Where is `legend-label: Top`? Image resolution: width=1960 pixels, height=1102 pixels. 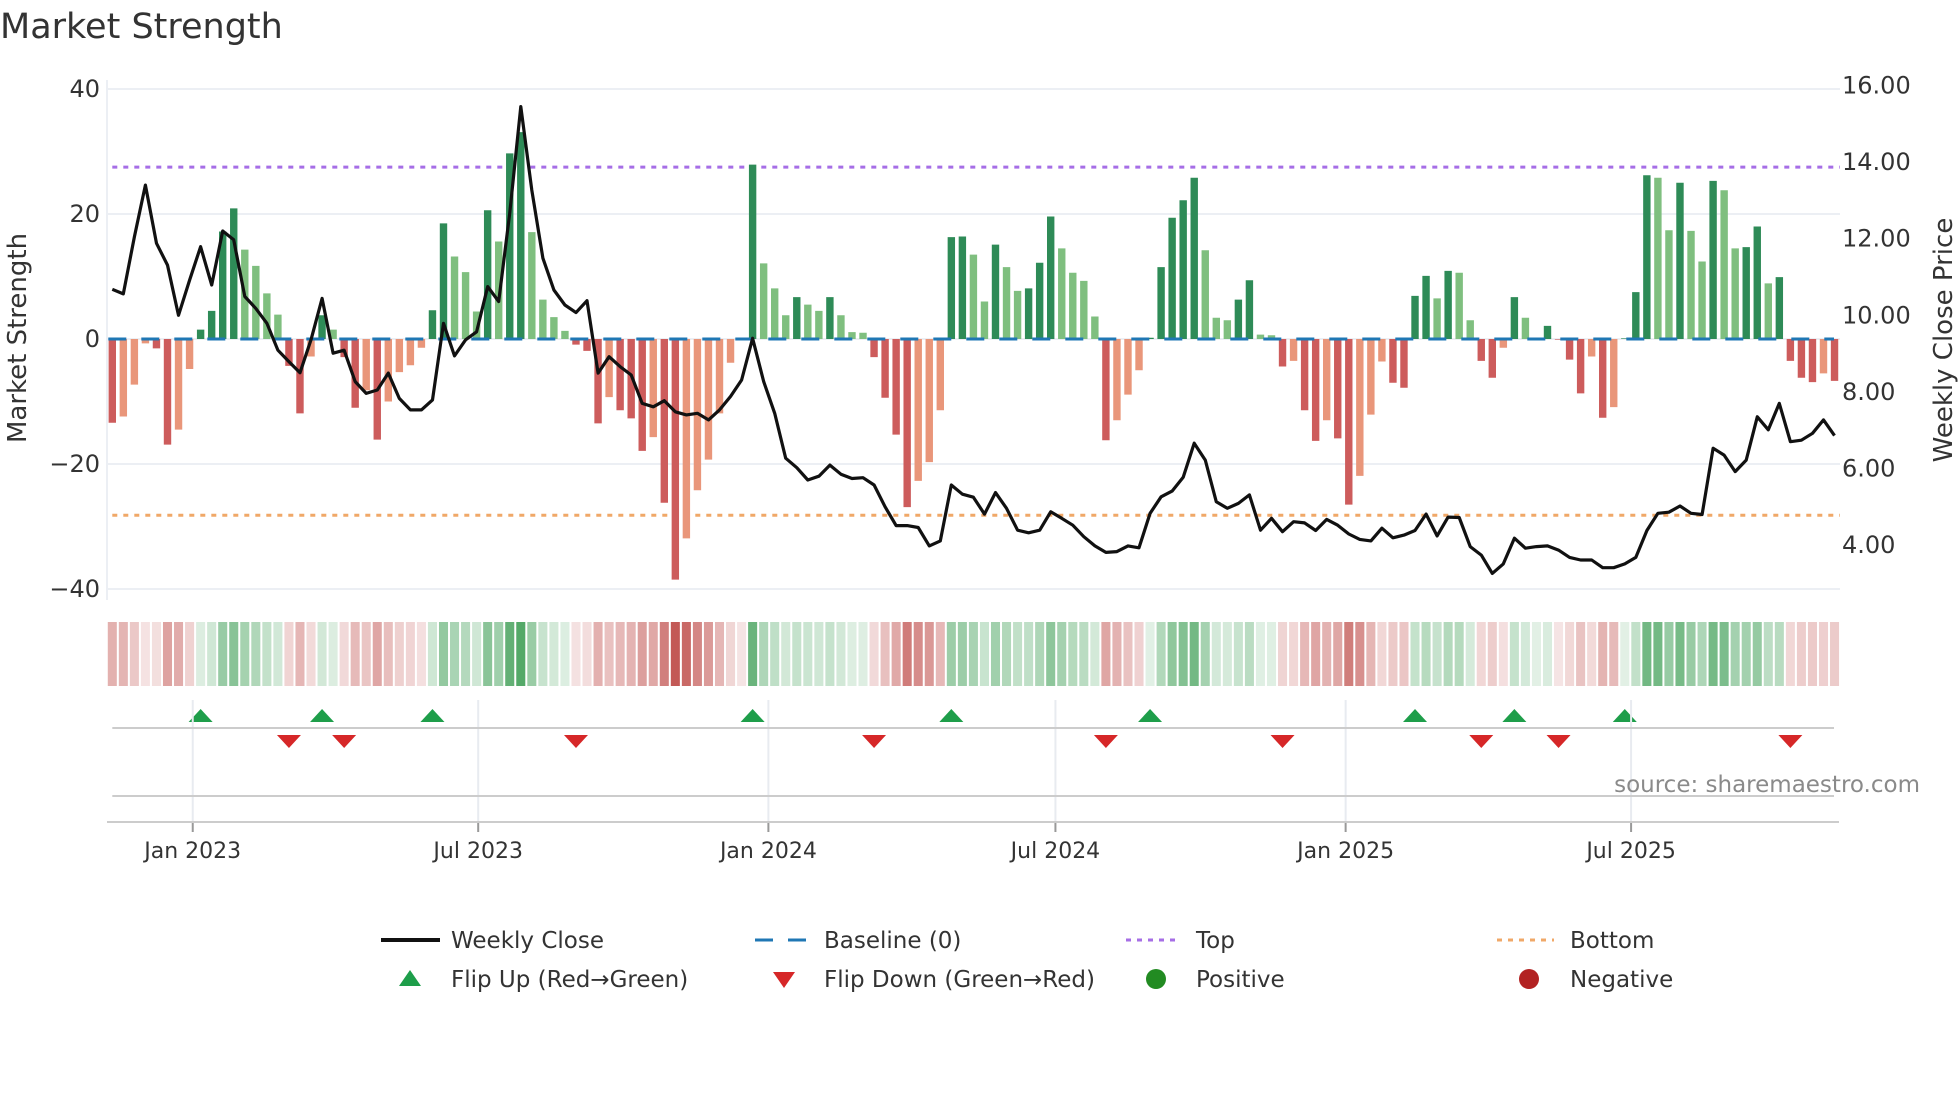 legend-label: Top is located at coordinates (1215, 941).